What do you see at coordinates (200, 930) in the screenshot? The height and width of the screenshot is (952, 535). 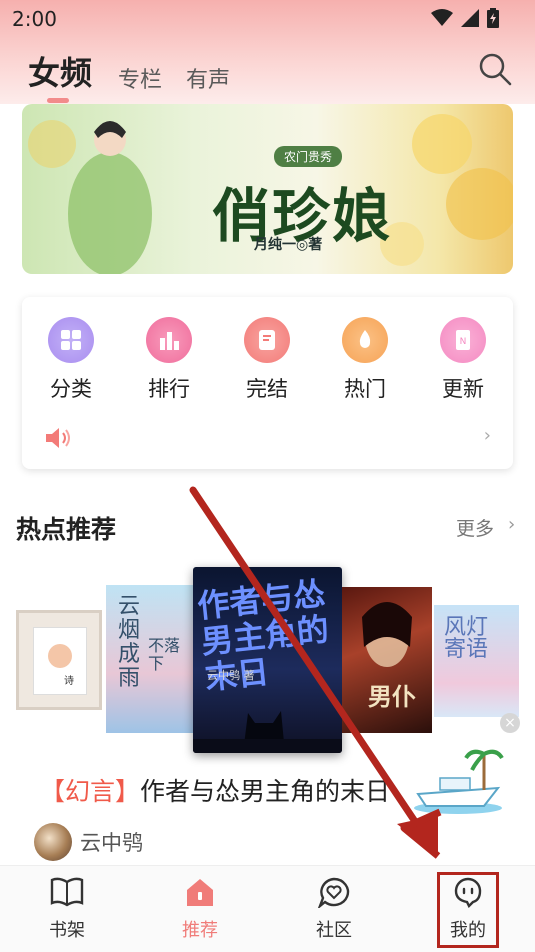 I see `nav-label: 推荐` at bounding box center [200, 930].